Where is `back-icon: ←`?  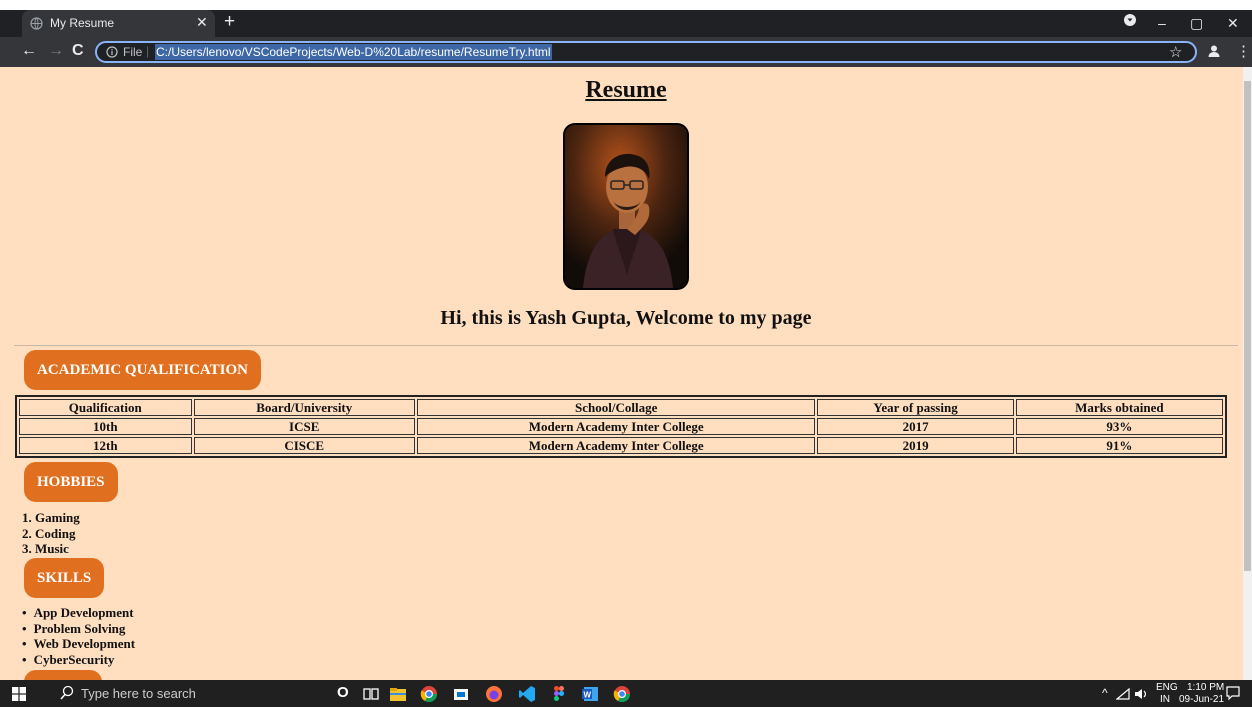
back-icon: ← is located at coordinates (29, 51).